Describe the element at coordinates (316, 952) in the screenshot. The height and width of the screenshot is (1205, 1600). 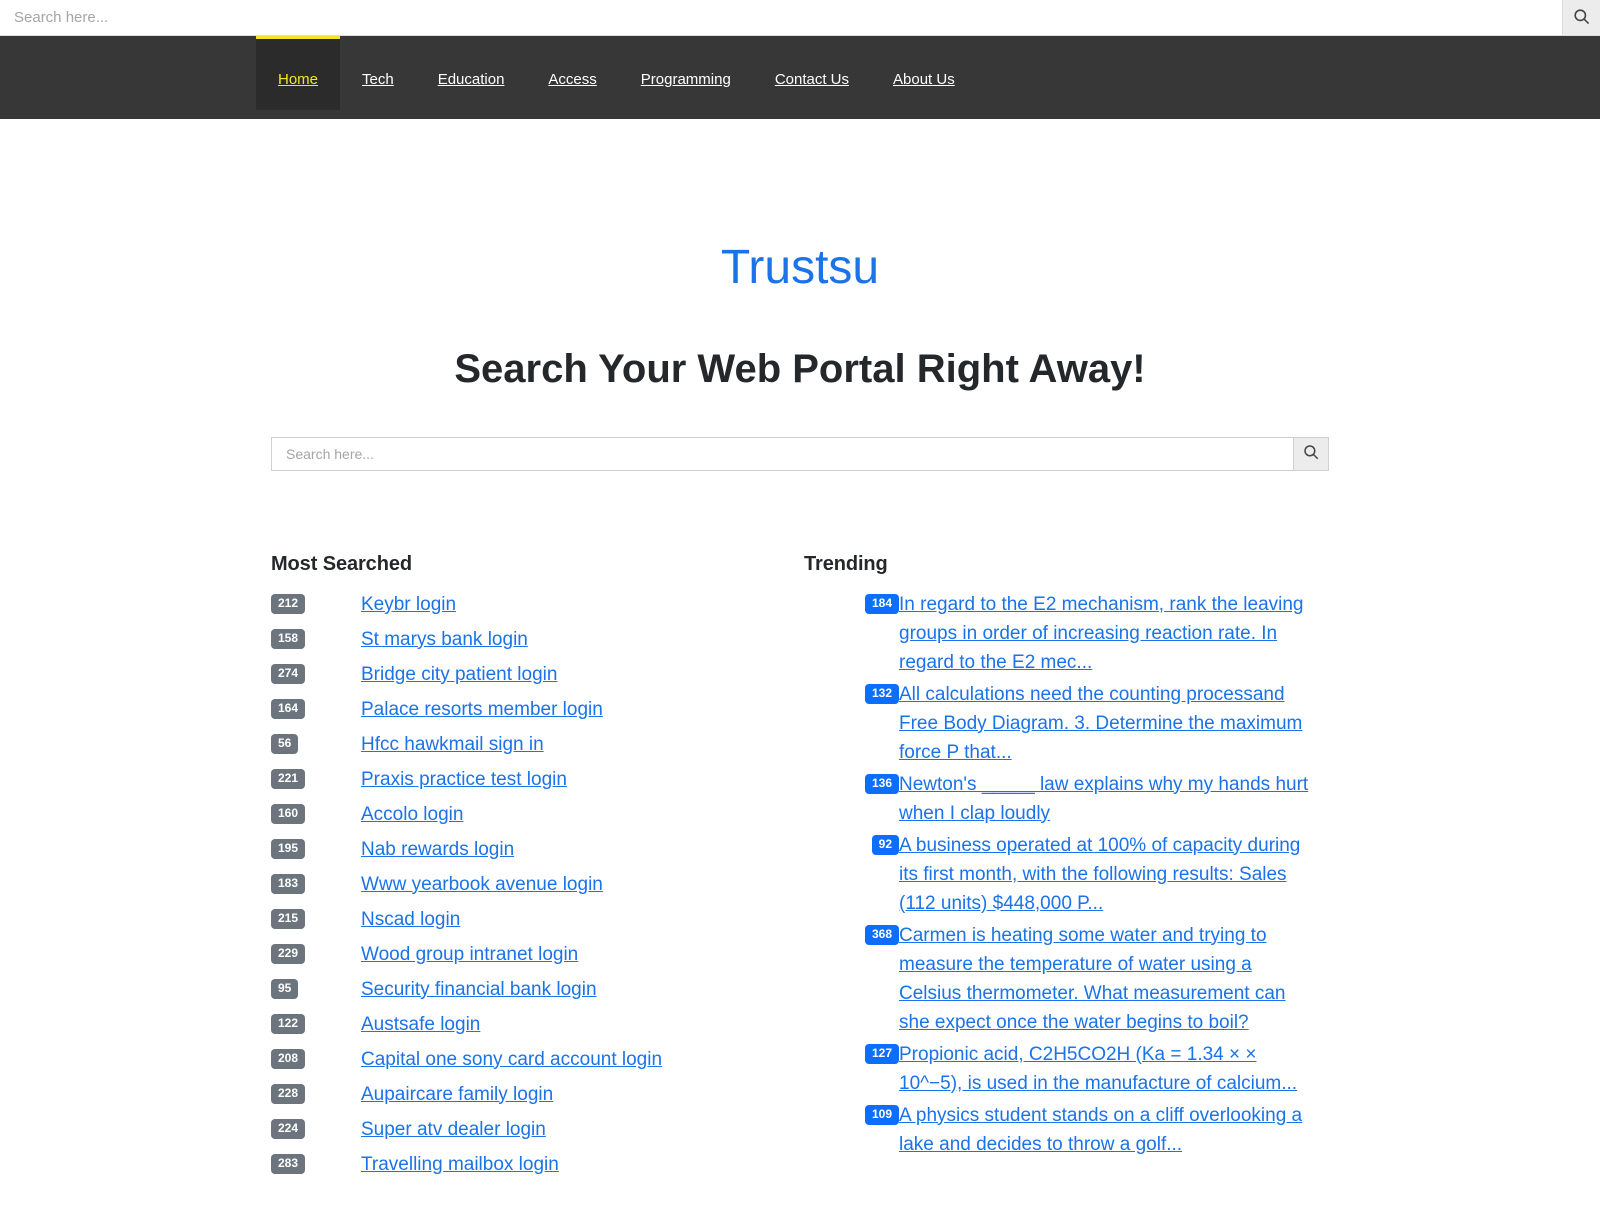
I see `badge-cell: 229` at that location.